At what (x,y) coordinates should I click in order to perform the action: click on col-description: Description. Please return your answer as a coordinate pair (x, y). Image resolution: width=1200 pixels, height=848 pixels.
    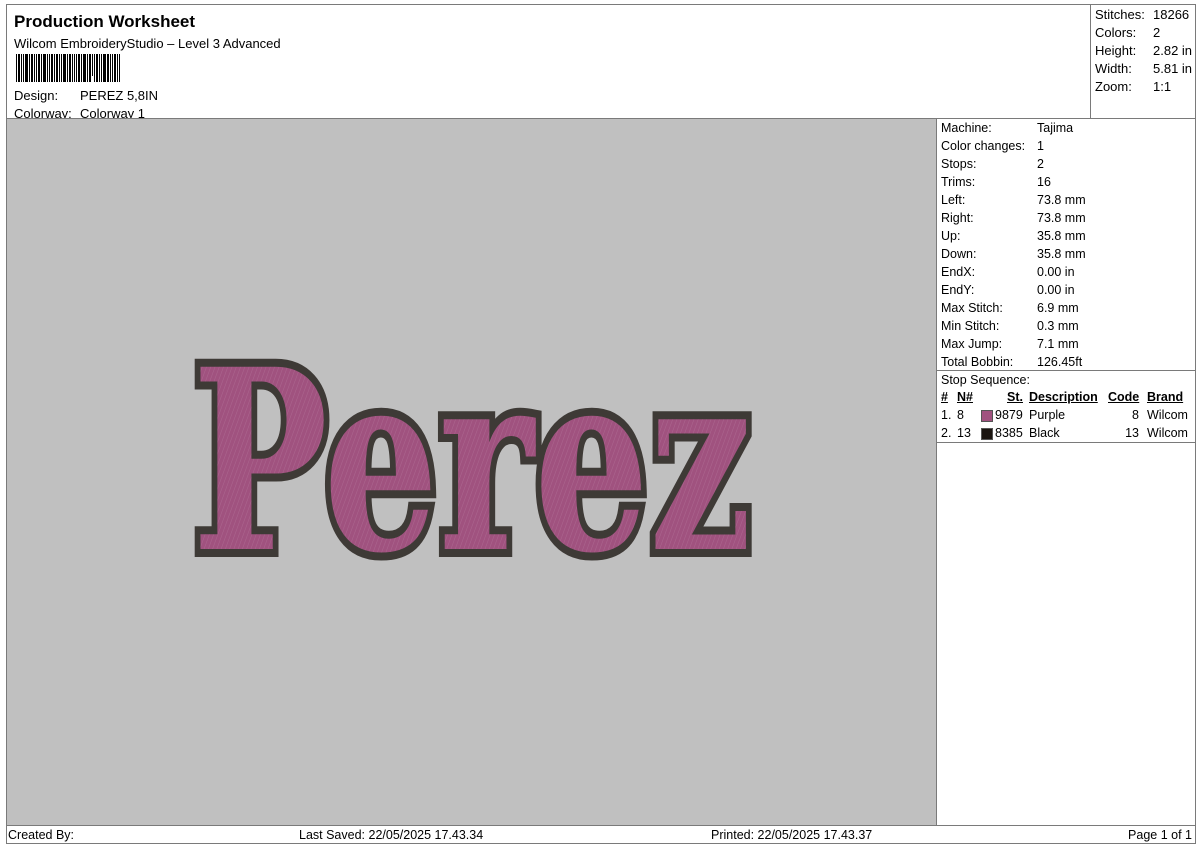
    Looking at the image, I should click on (1063, 397).